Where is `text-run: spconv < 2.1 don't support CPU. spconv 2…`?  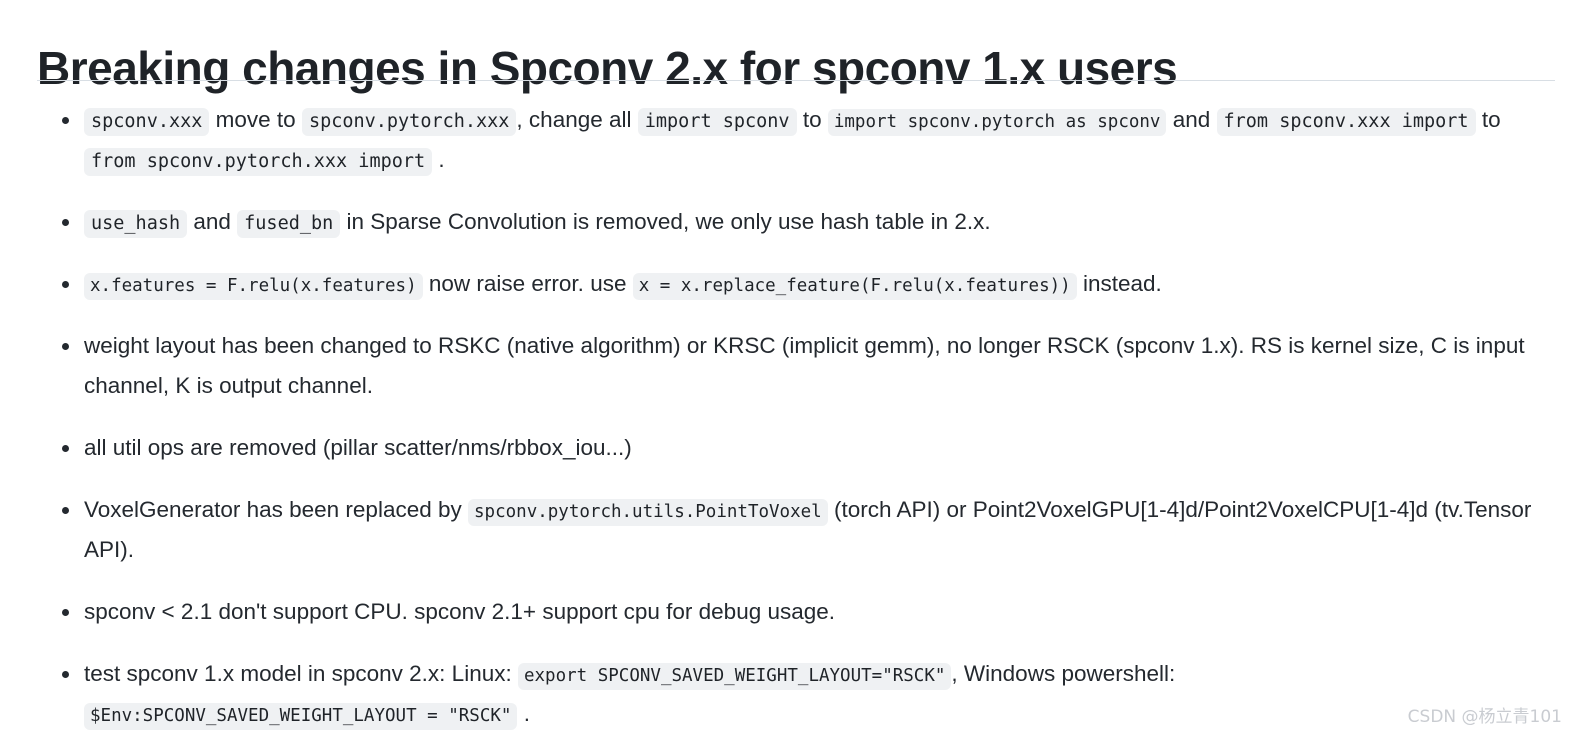
text-run: spconv < 2.1 don't support CPU. spconv 2… is located at coordinates (460, 611).